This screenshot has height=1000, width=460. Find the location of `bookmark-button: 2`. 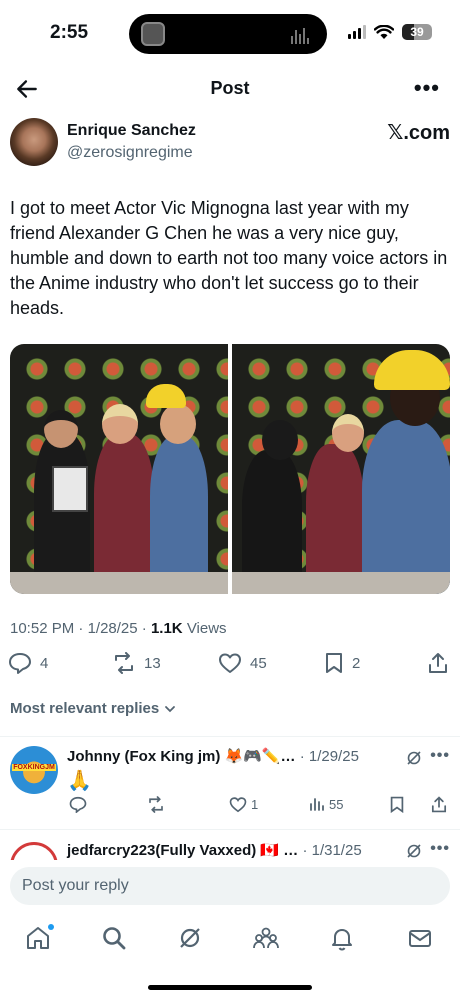

bookmark-button: 2 is located at coordinates (342, 663).